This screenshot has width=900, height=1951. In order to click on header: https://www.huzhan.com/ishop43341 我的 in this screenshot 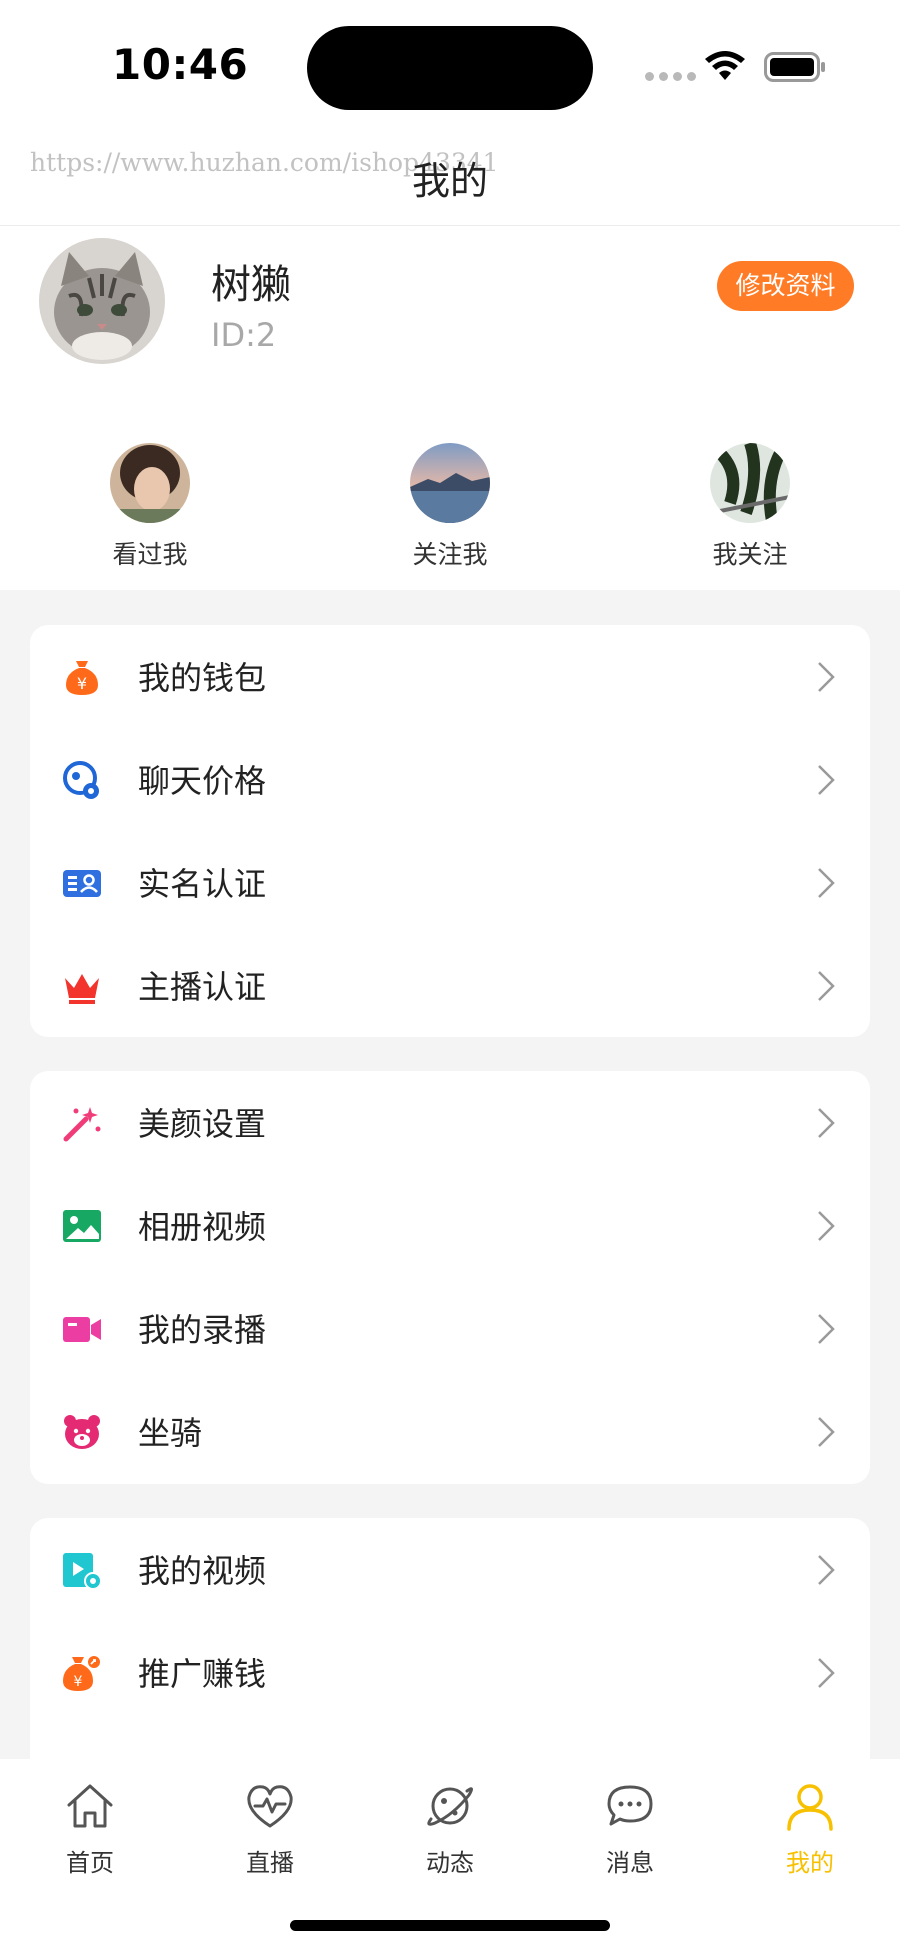, I will do `click(450, 178)`.